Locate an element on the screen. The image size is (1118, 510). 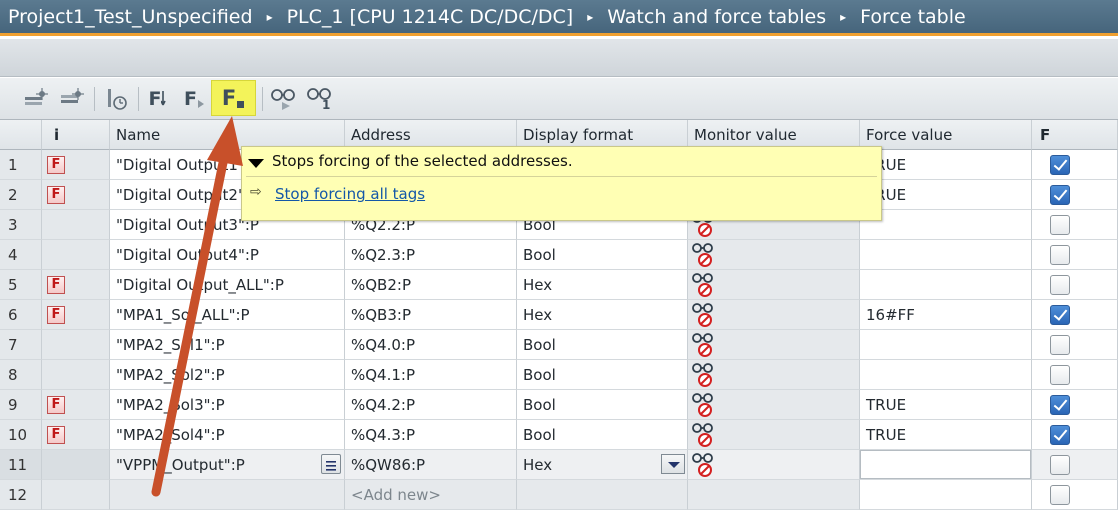
tag-name: "MPA1_Sol_ALL":P is located at coordinates (227, 315).